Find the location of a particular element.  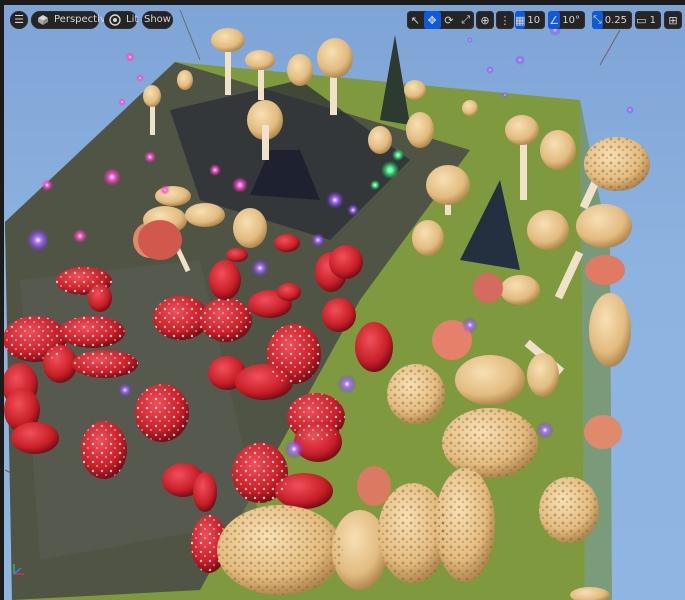

move-icon: ✥ is located at coordinates (432, 20).